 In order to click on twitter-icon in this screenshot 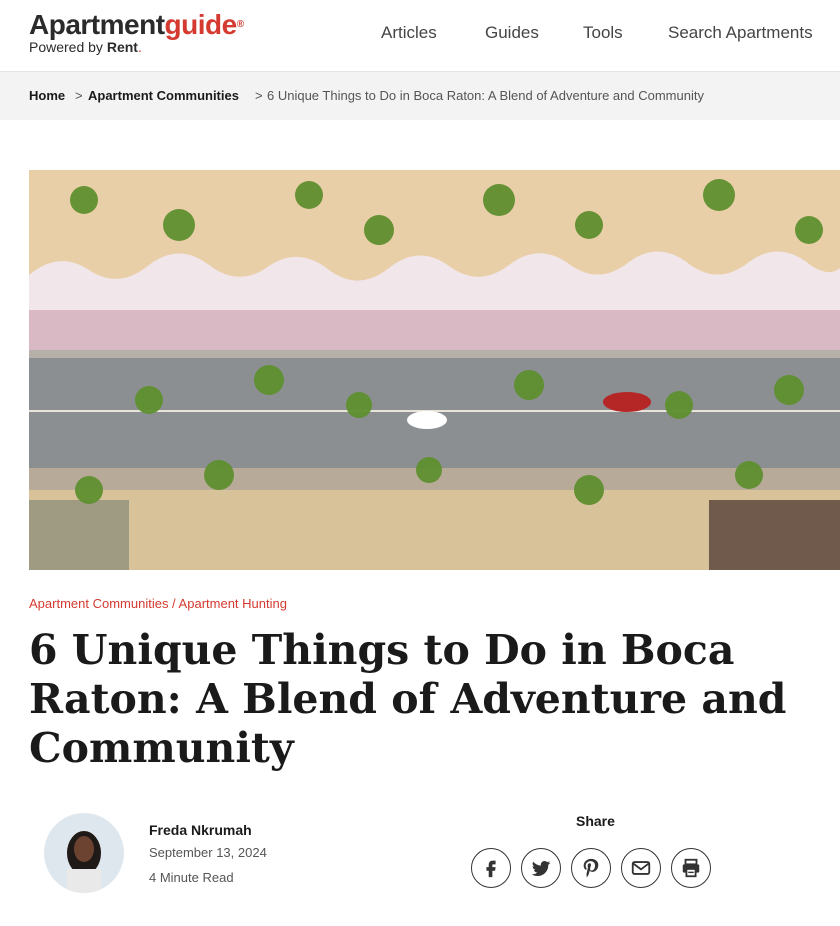, I will do `click(541, 868)`.